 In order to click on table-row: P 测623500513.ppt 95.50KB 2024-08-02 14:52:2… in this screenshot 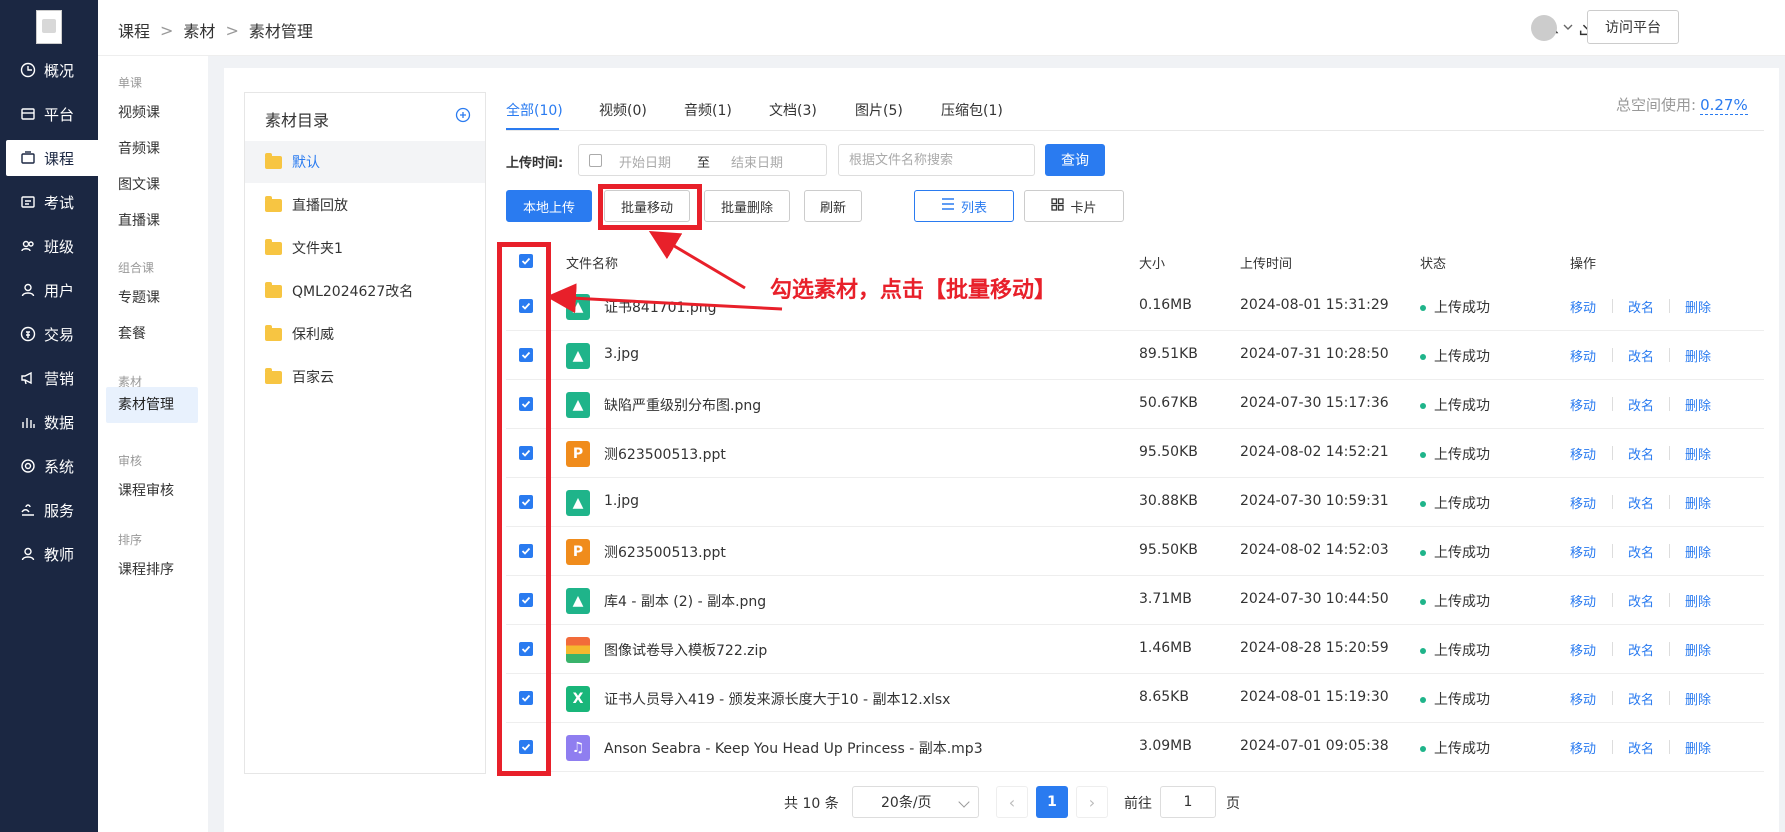, I will do `click(1135, 453)`.